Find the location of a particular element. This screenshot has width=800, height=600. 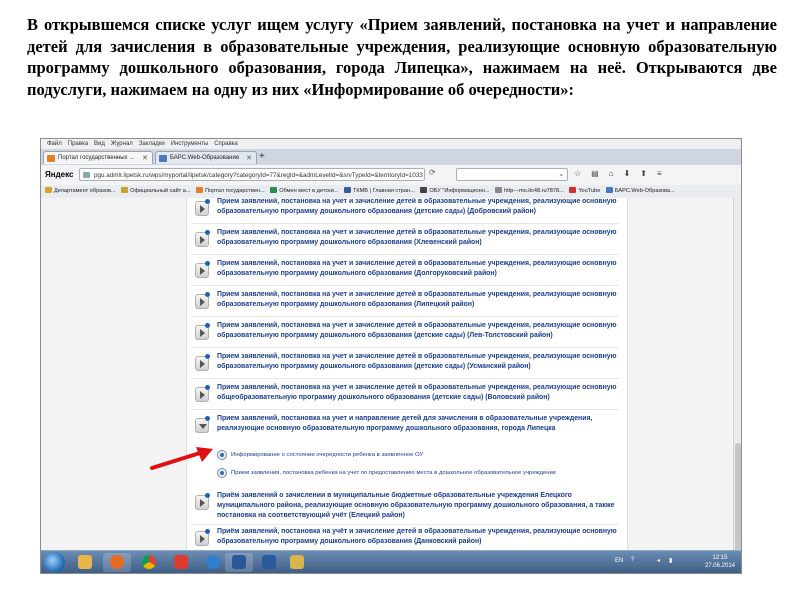

firefox-icon is located at coordinates (117, 562).